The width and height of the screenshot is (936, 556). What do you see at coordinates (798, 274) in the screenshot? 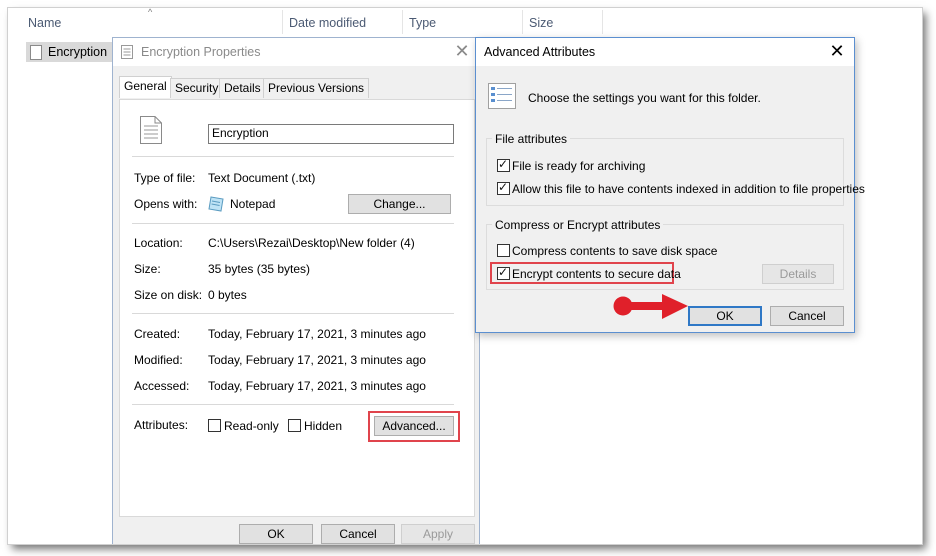
I see `details-button: Details` at bounding box center [798, 274].